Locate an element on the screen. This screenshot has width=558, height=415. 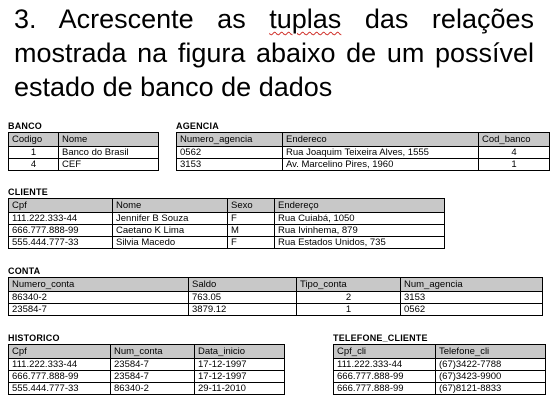
column-header: Numero_conta is located at coordinates (98, 284).